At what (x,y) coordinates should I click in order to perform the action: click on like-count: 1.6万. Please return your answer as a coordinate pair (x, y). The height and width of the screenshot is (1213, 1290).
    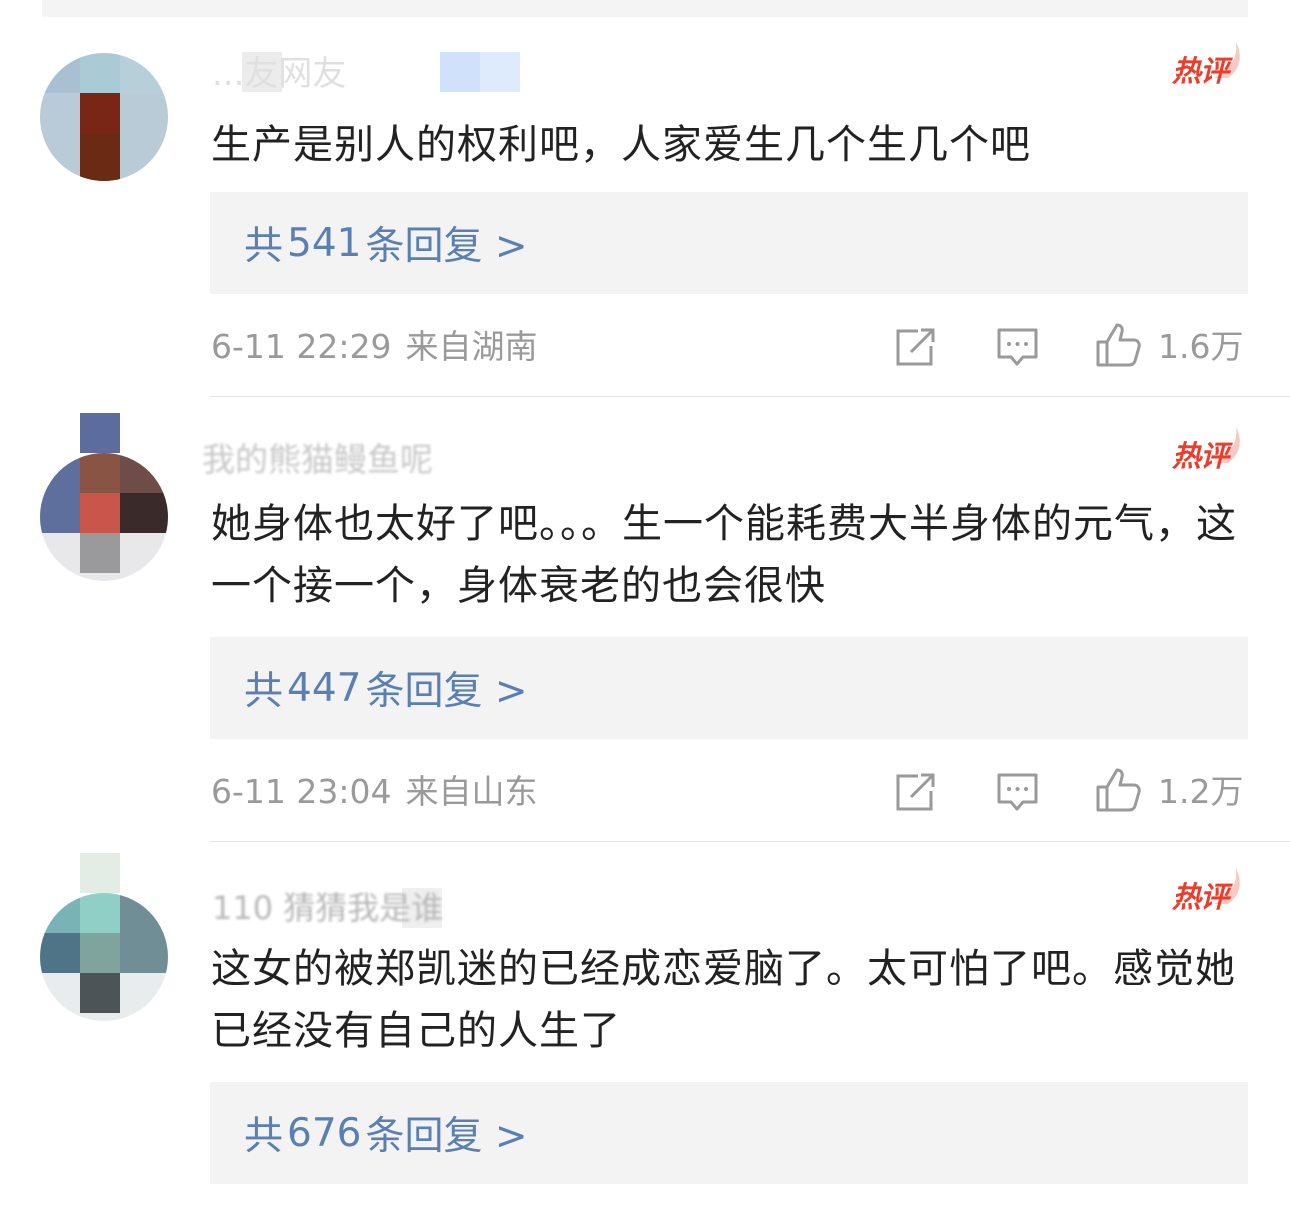
    Looking at the image, I should click on (1201, 346).